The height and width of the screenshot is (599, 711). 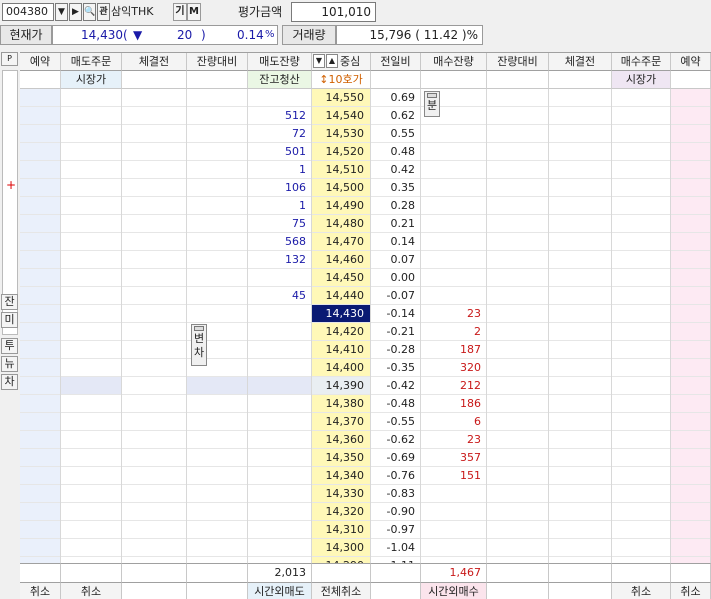 I want to click on gi-button: 기, so click(x=180, y=12).